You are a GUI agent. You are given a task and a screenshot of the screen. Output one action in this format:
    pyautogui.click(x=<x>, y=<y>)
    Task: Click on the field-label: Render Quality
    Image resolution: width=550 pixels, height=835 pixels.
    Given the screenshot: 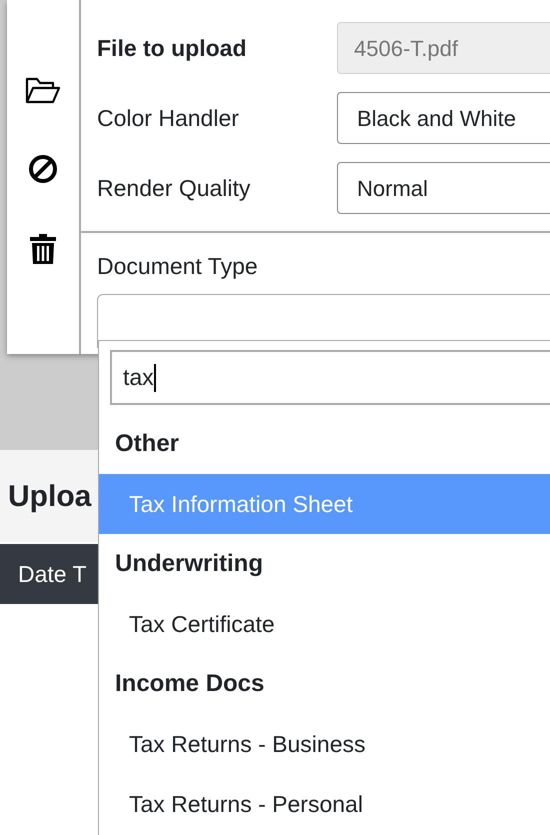 What is the action you would take?
    pyautogui.click(x=174, y=188)
    